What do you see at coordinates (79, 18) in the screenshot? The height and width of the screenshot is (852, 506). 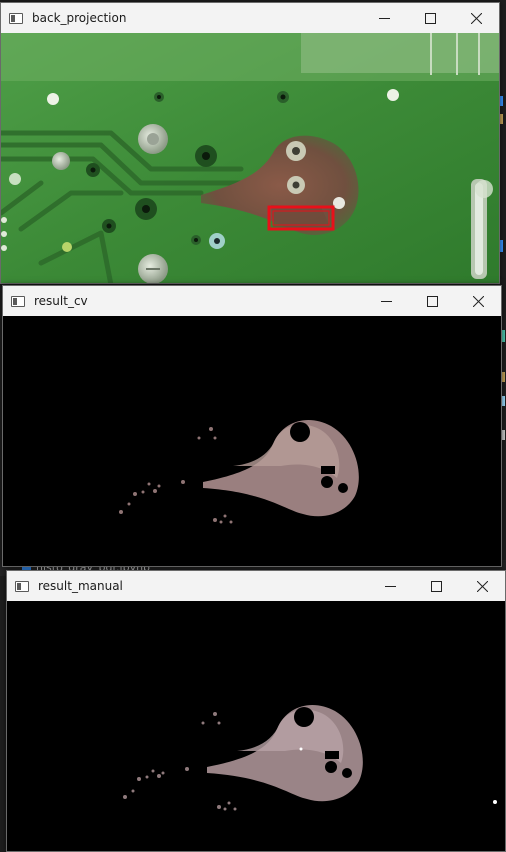 I see `window-title: back_projection` at bounding box center [79, 18].